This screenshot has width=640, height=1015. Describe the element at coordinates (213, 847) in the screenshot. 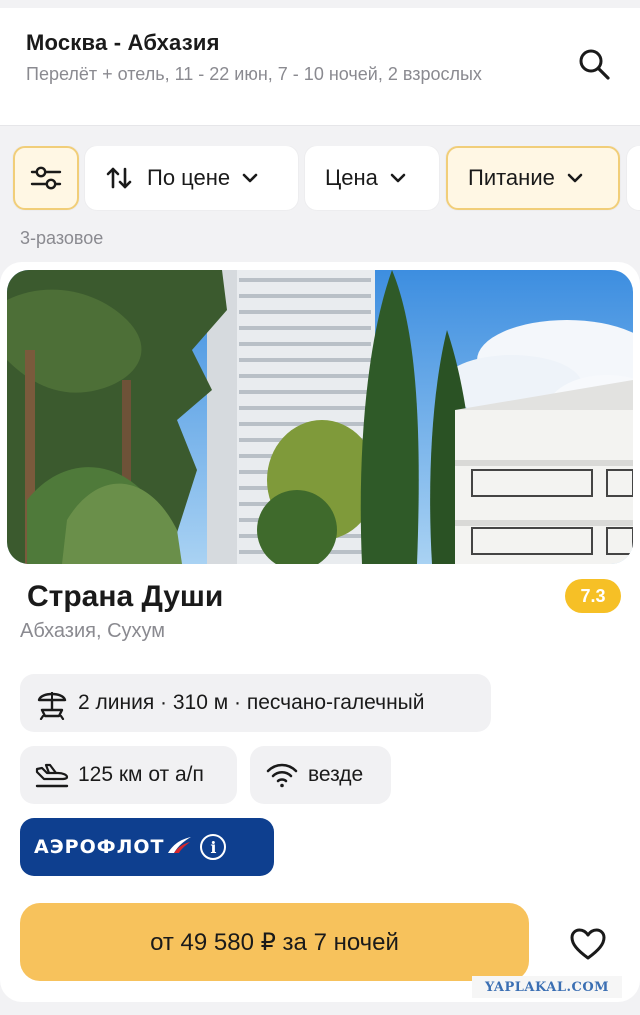

I see `info-icon: i` at that location.